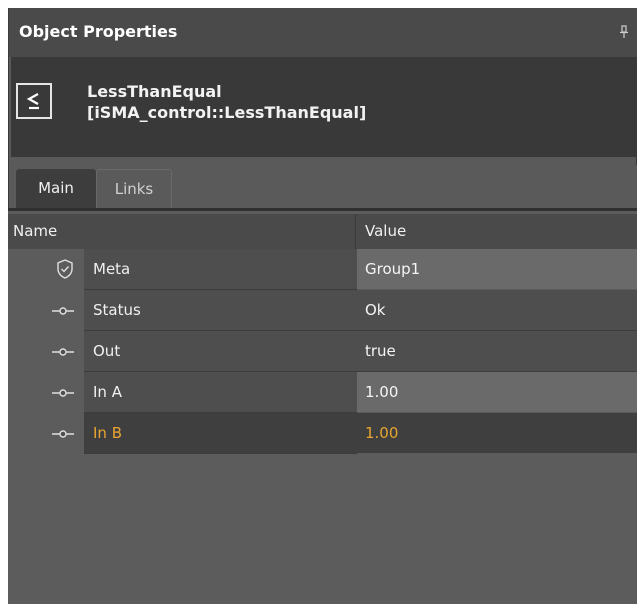 The width and height of the screenshot is (640, 604). What do you see at coordinates (107, 351) in the screenshot?
I see `property-name: Out` at bounding box center [107, 351].